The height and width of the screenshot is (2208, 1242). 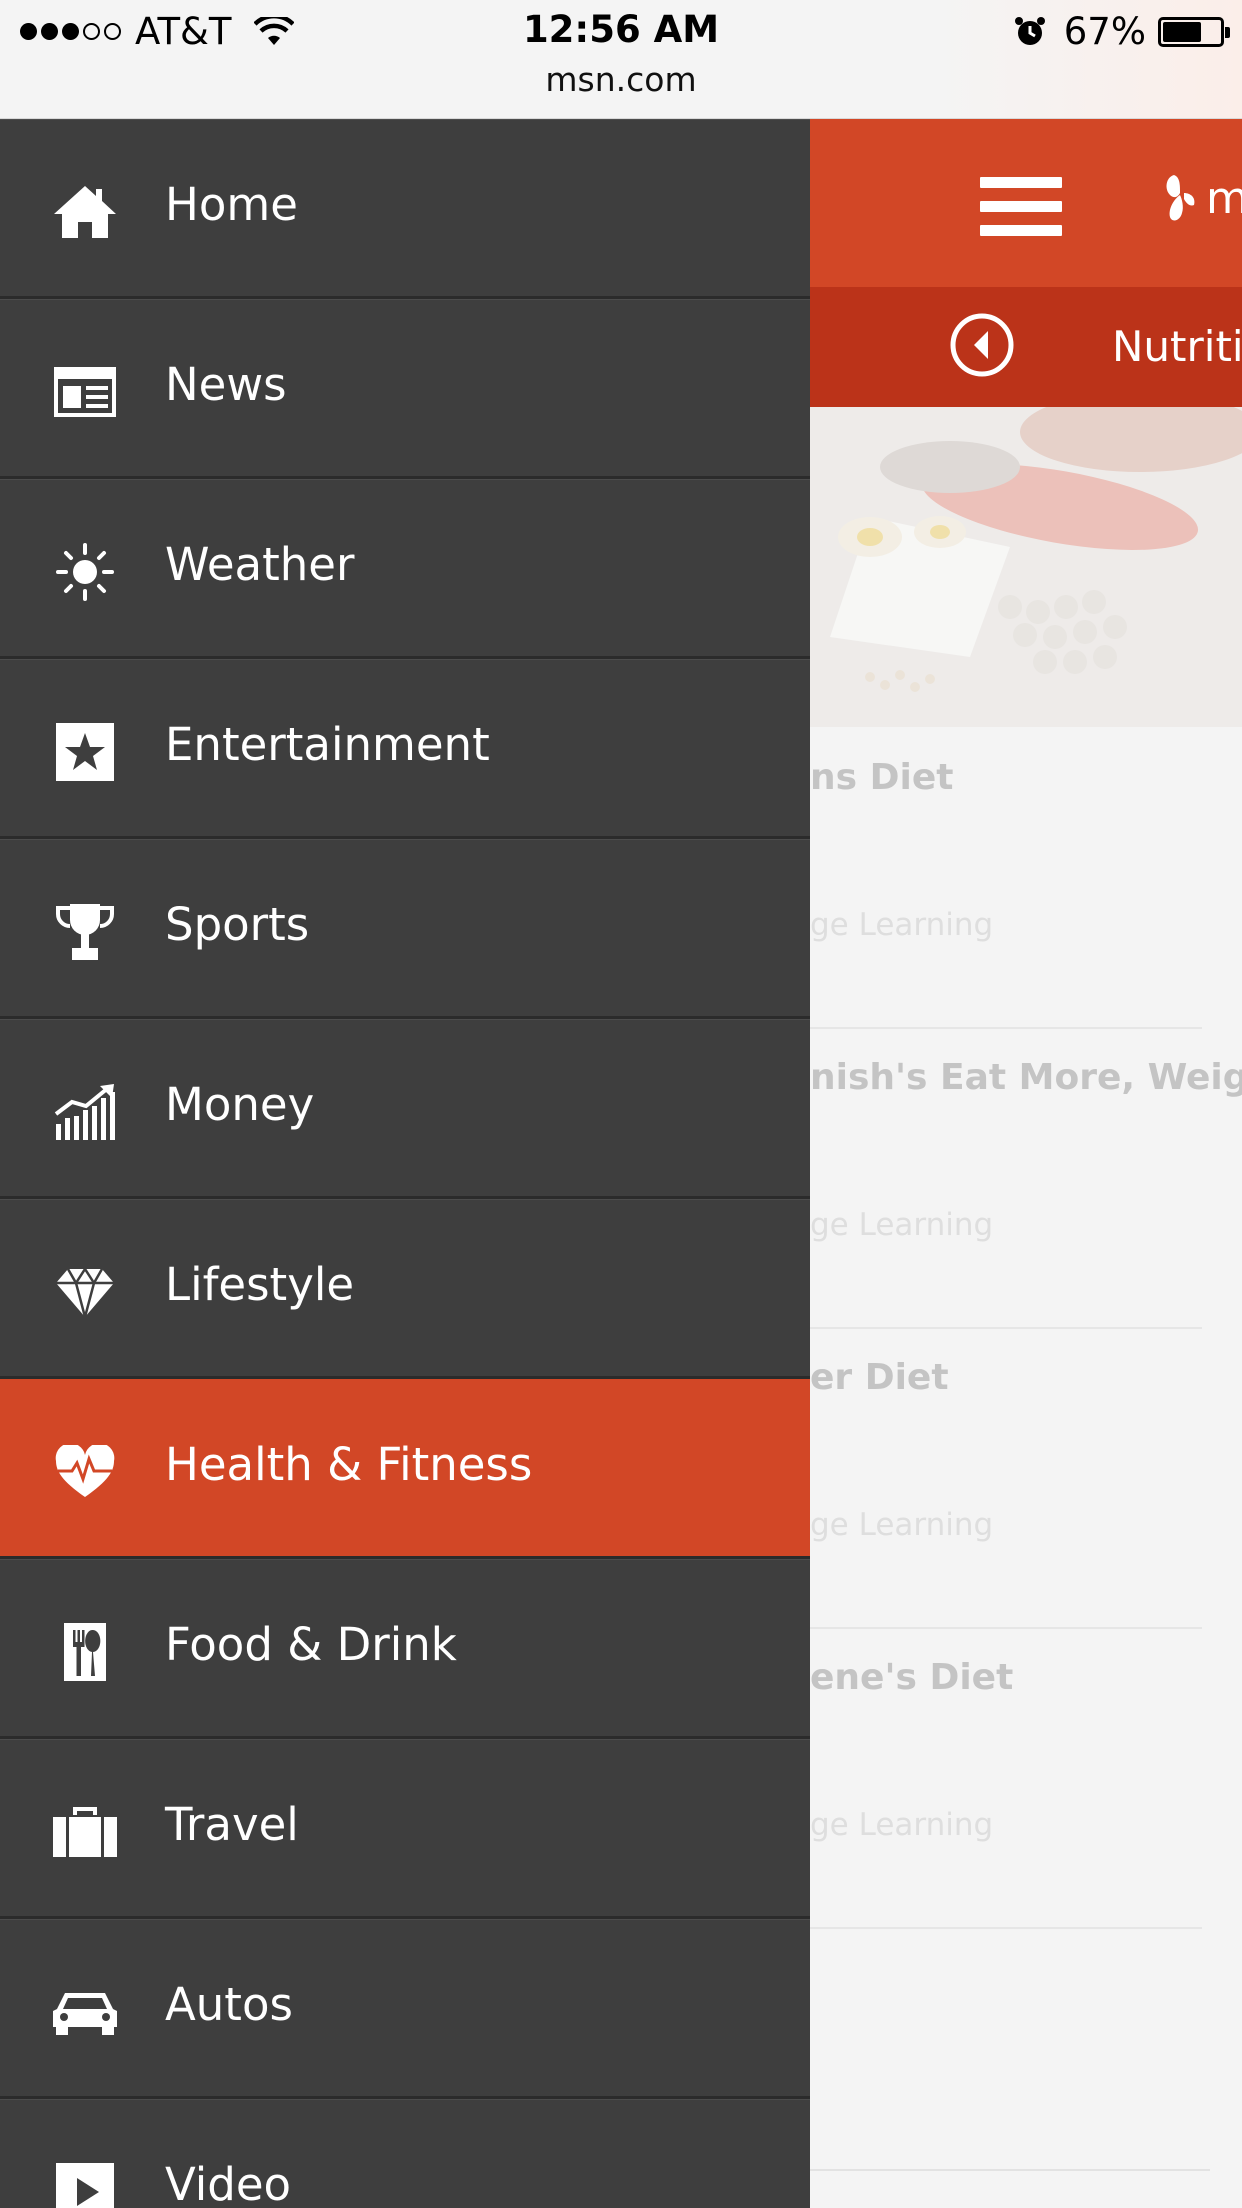 I want to click on article-item: nish's Eat More, Weigh ge Learning, so click(x=1026, y=1178).